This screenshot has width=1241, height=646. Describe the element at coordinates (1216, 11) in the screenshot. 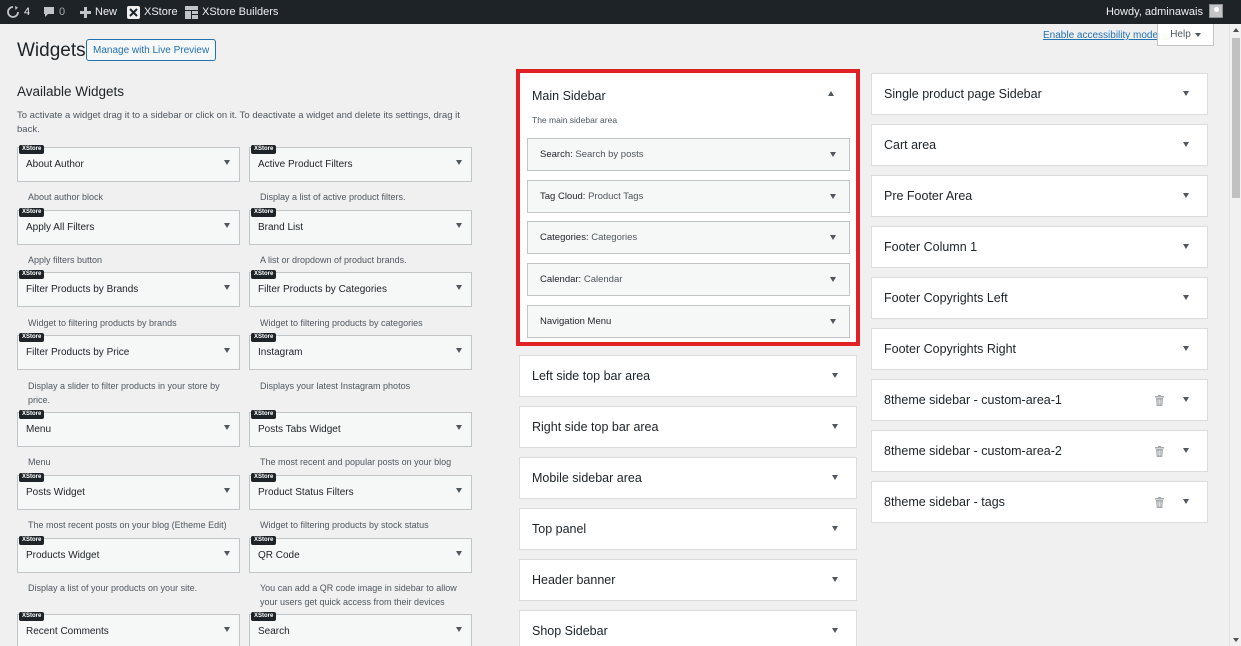

I see `user-avatar-icon` at that location.